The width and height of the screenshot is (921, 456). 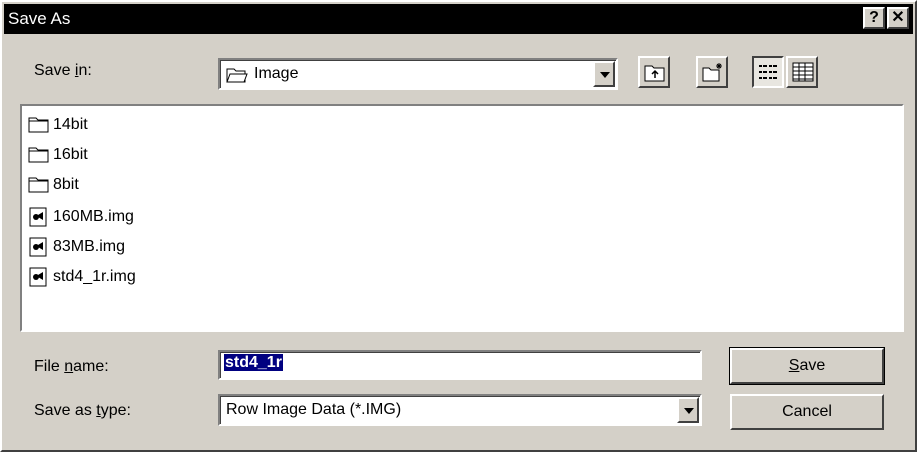 I want to click on save-in-dropdown: Image, so click(x=418, y=74).